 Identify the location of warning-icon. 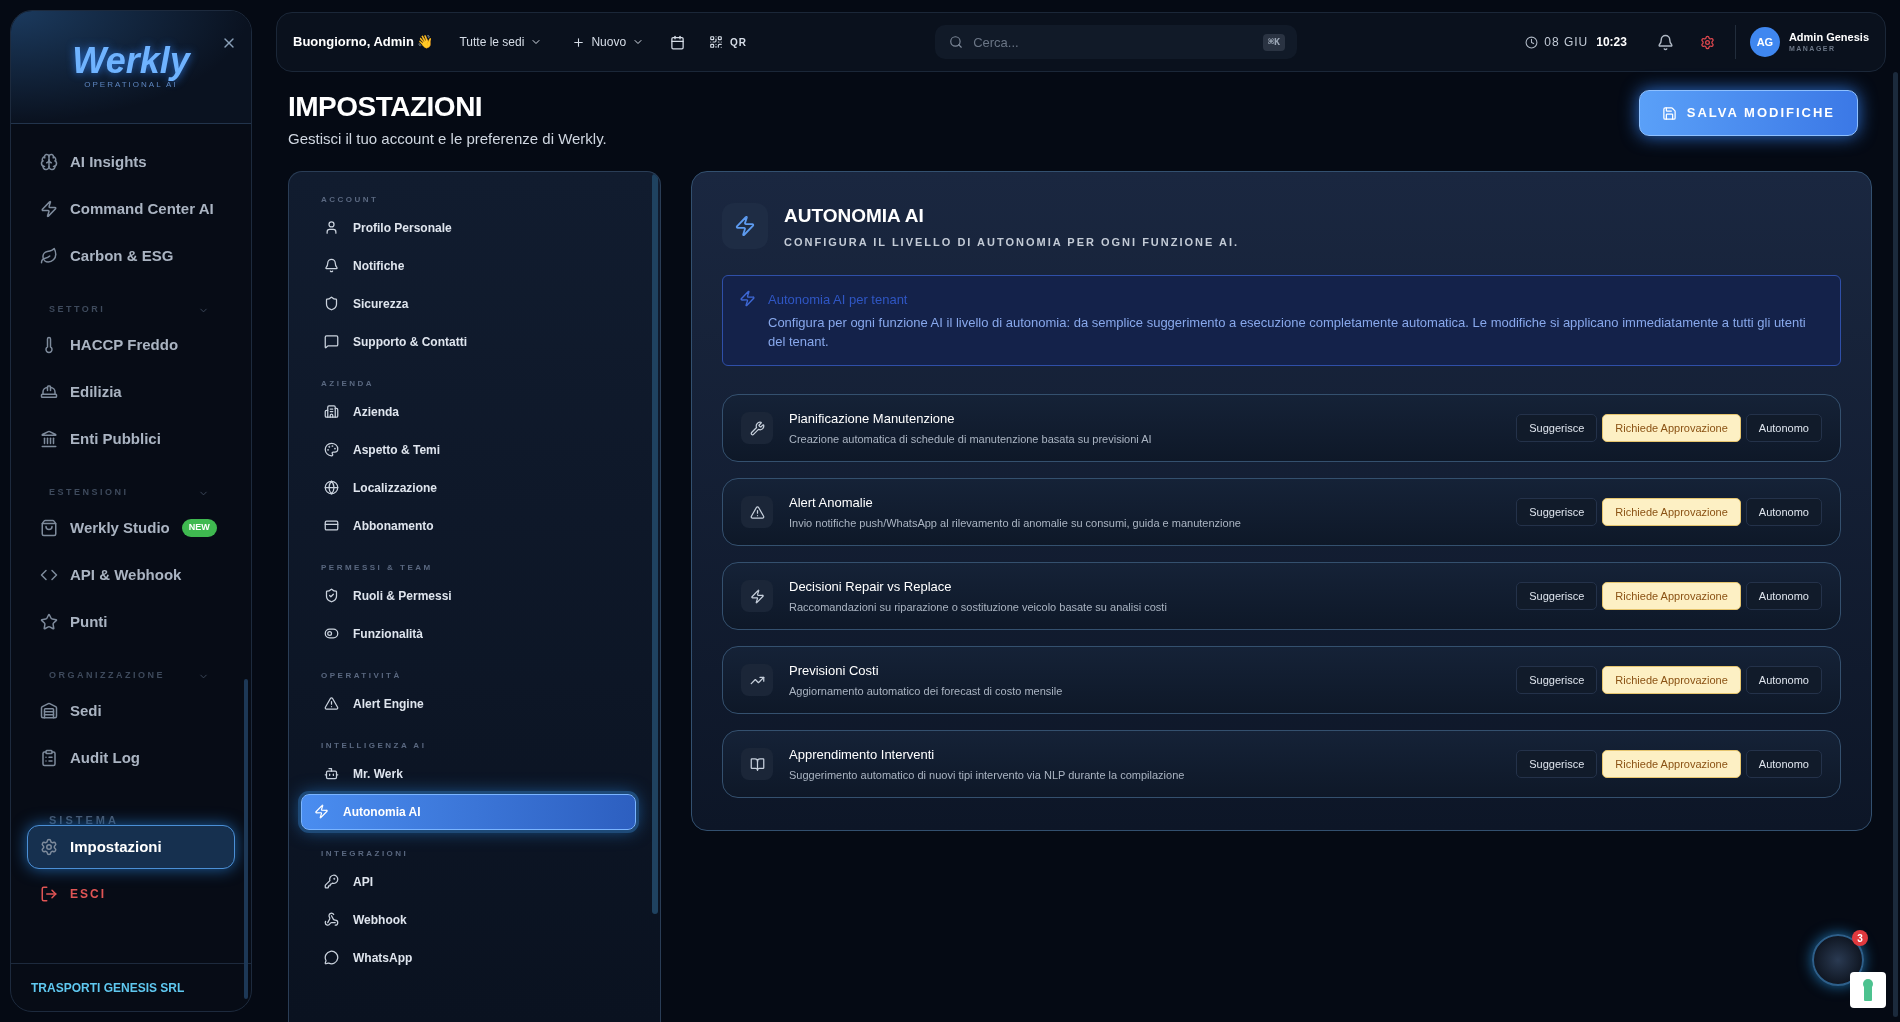
(757, 512).